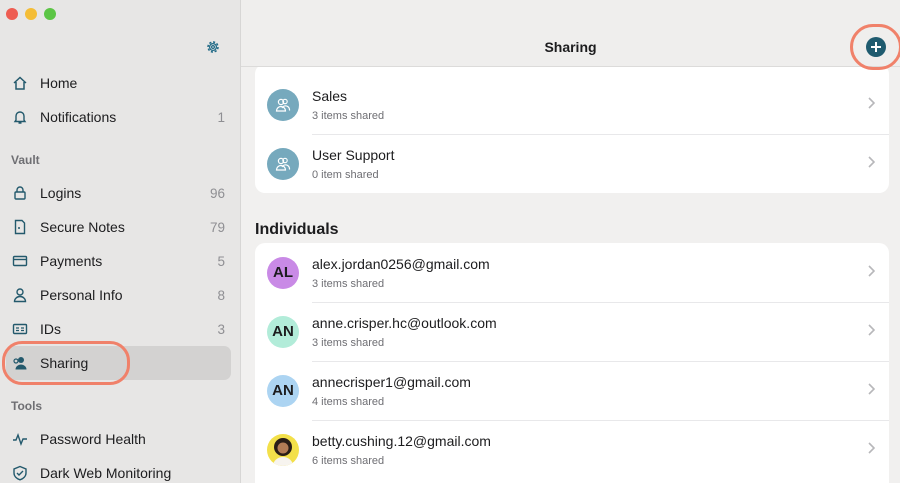 This screenshot has height=483, width=900. Describe the element at coordinates (64, 363) in the screenshot. I see `sidebar-item-label: Sharing` at that location.